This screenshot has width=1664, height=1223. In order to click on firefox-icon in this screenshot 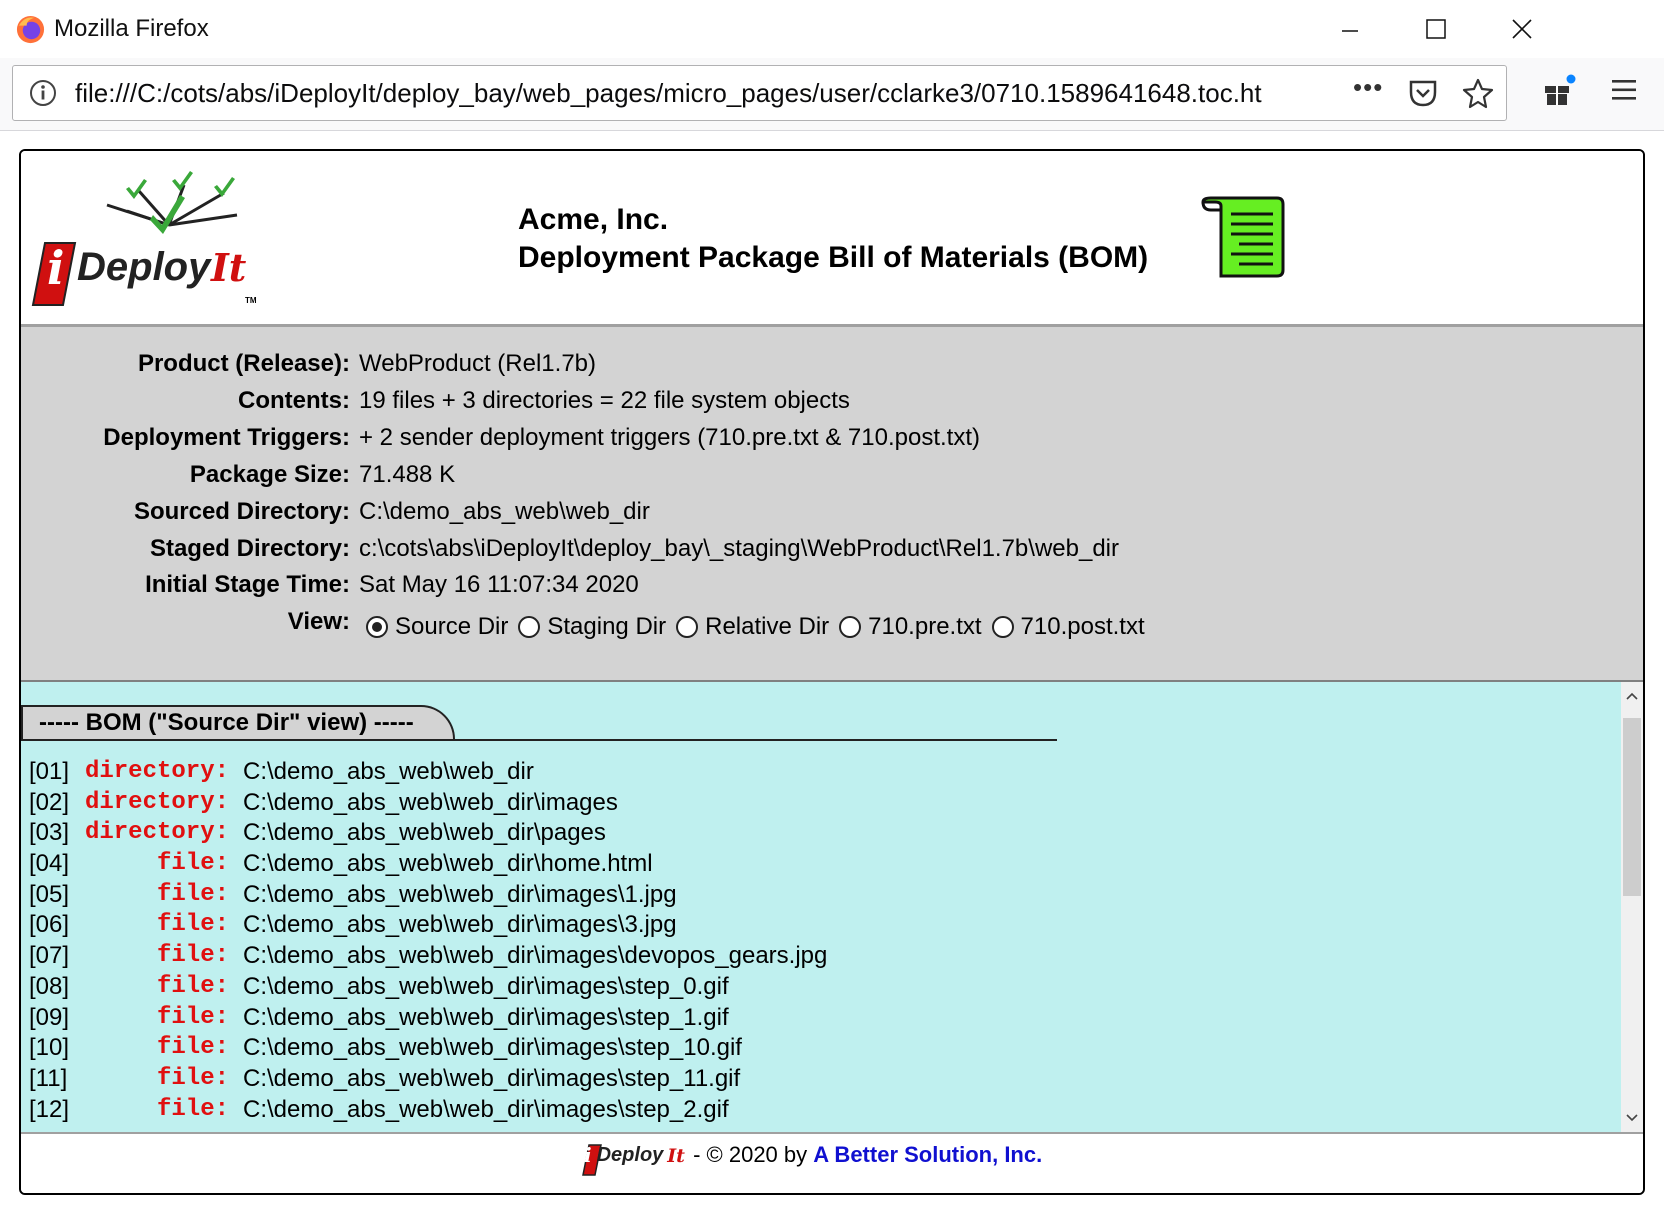, I will do `click(30, 29)`.